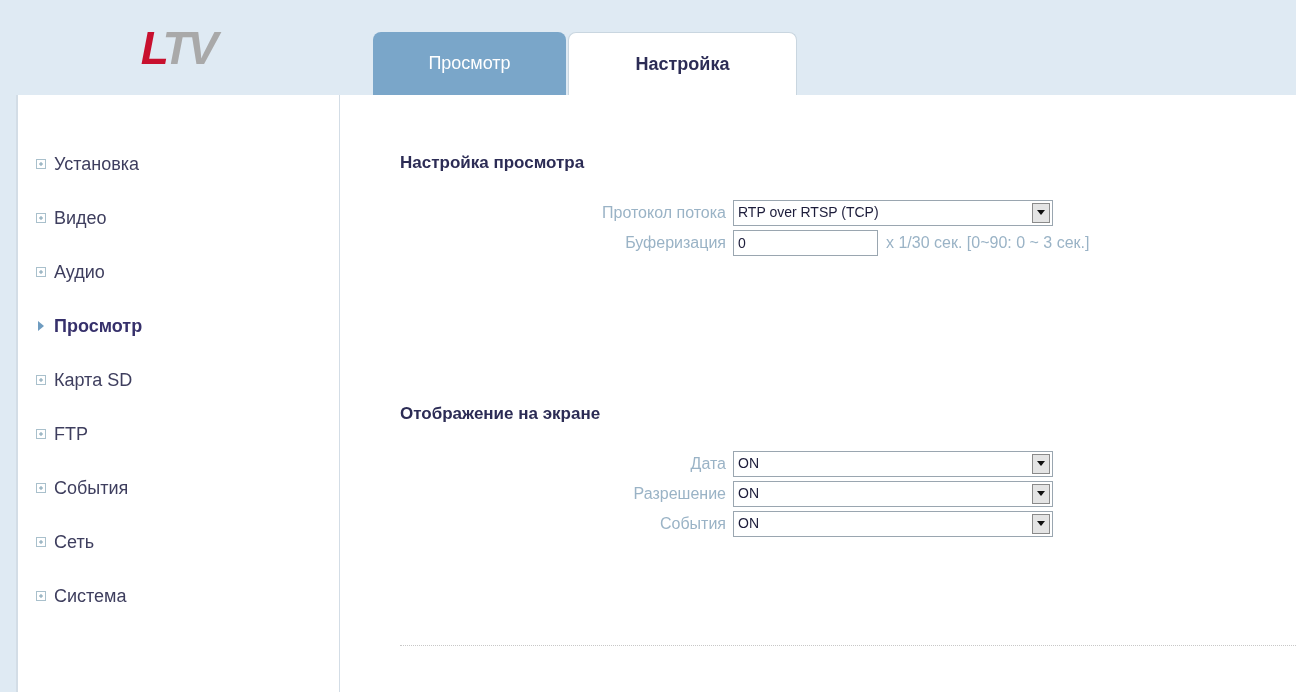 This screenshot has height=692, width=1296. Describe the element at coordinates (664, 212) in the screenshot. I see `field-label: Протокол потока` at that location.